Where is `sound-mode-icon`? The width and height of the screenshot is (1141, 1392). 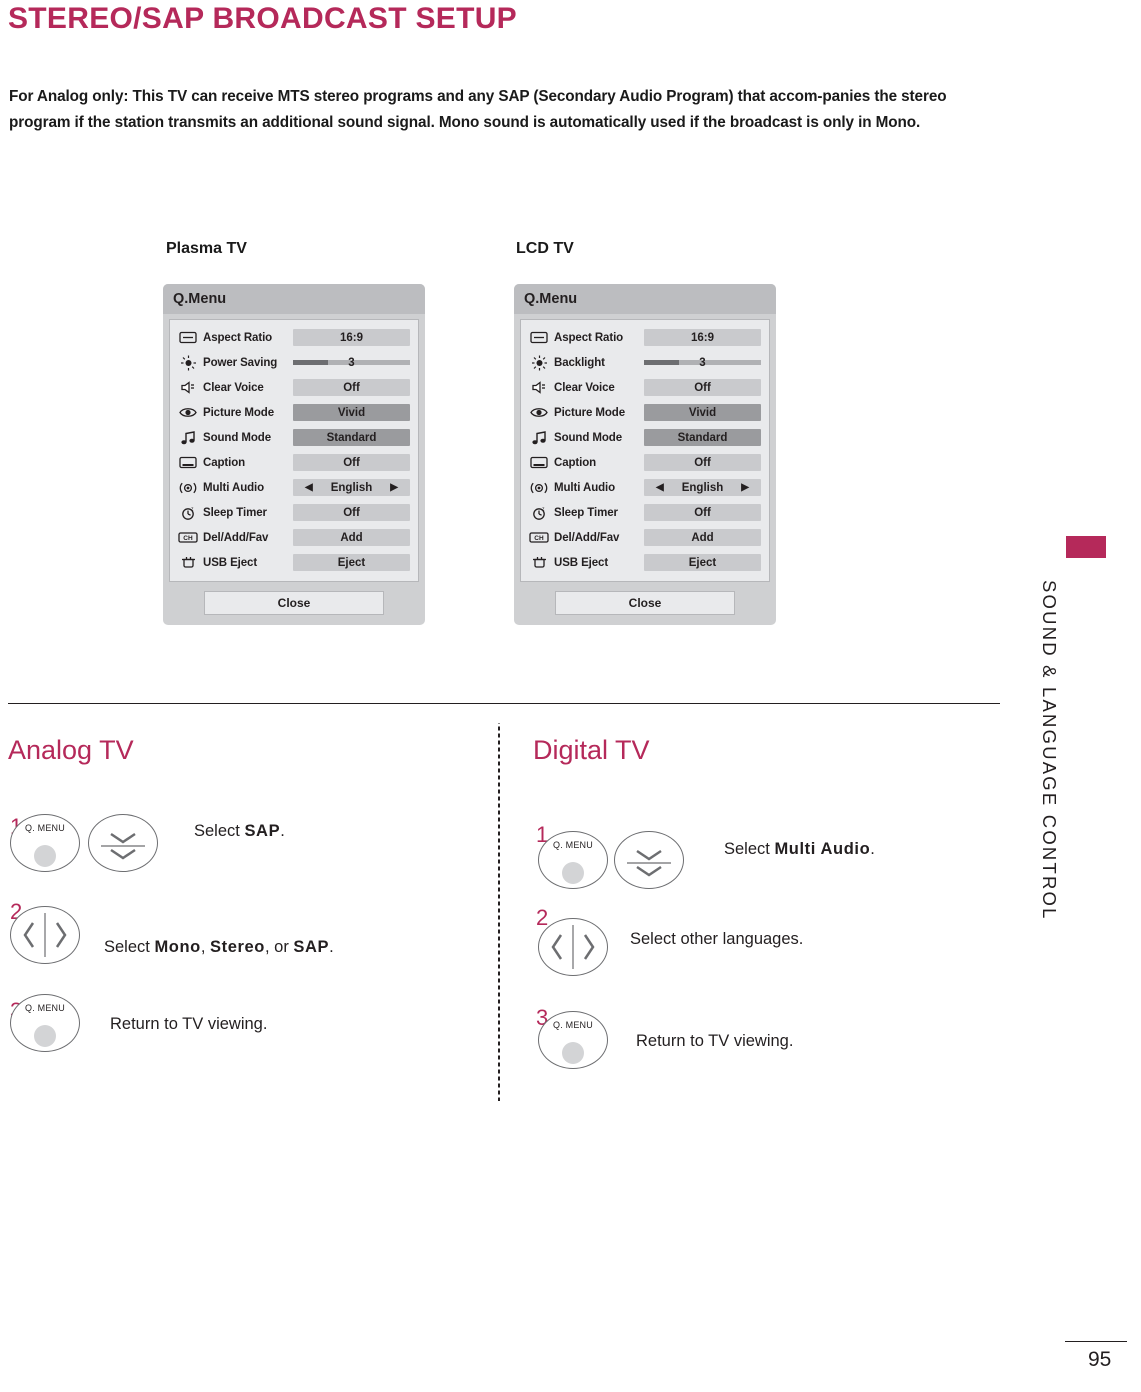 sound-mode-icon is located at coordinates (188, 438).